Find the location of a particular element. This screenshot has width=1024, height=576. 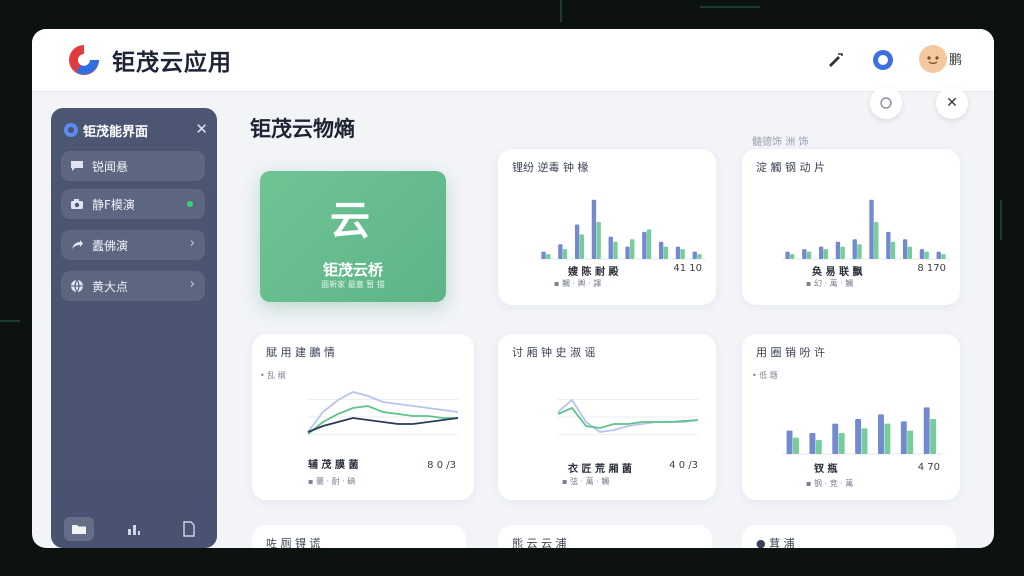

card-title: 熊 云 云 浦 is located at coordinates (539, 542).